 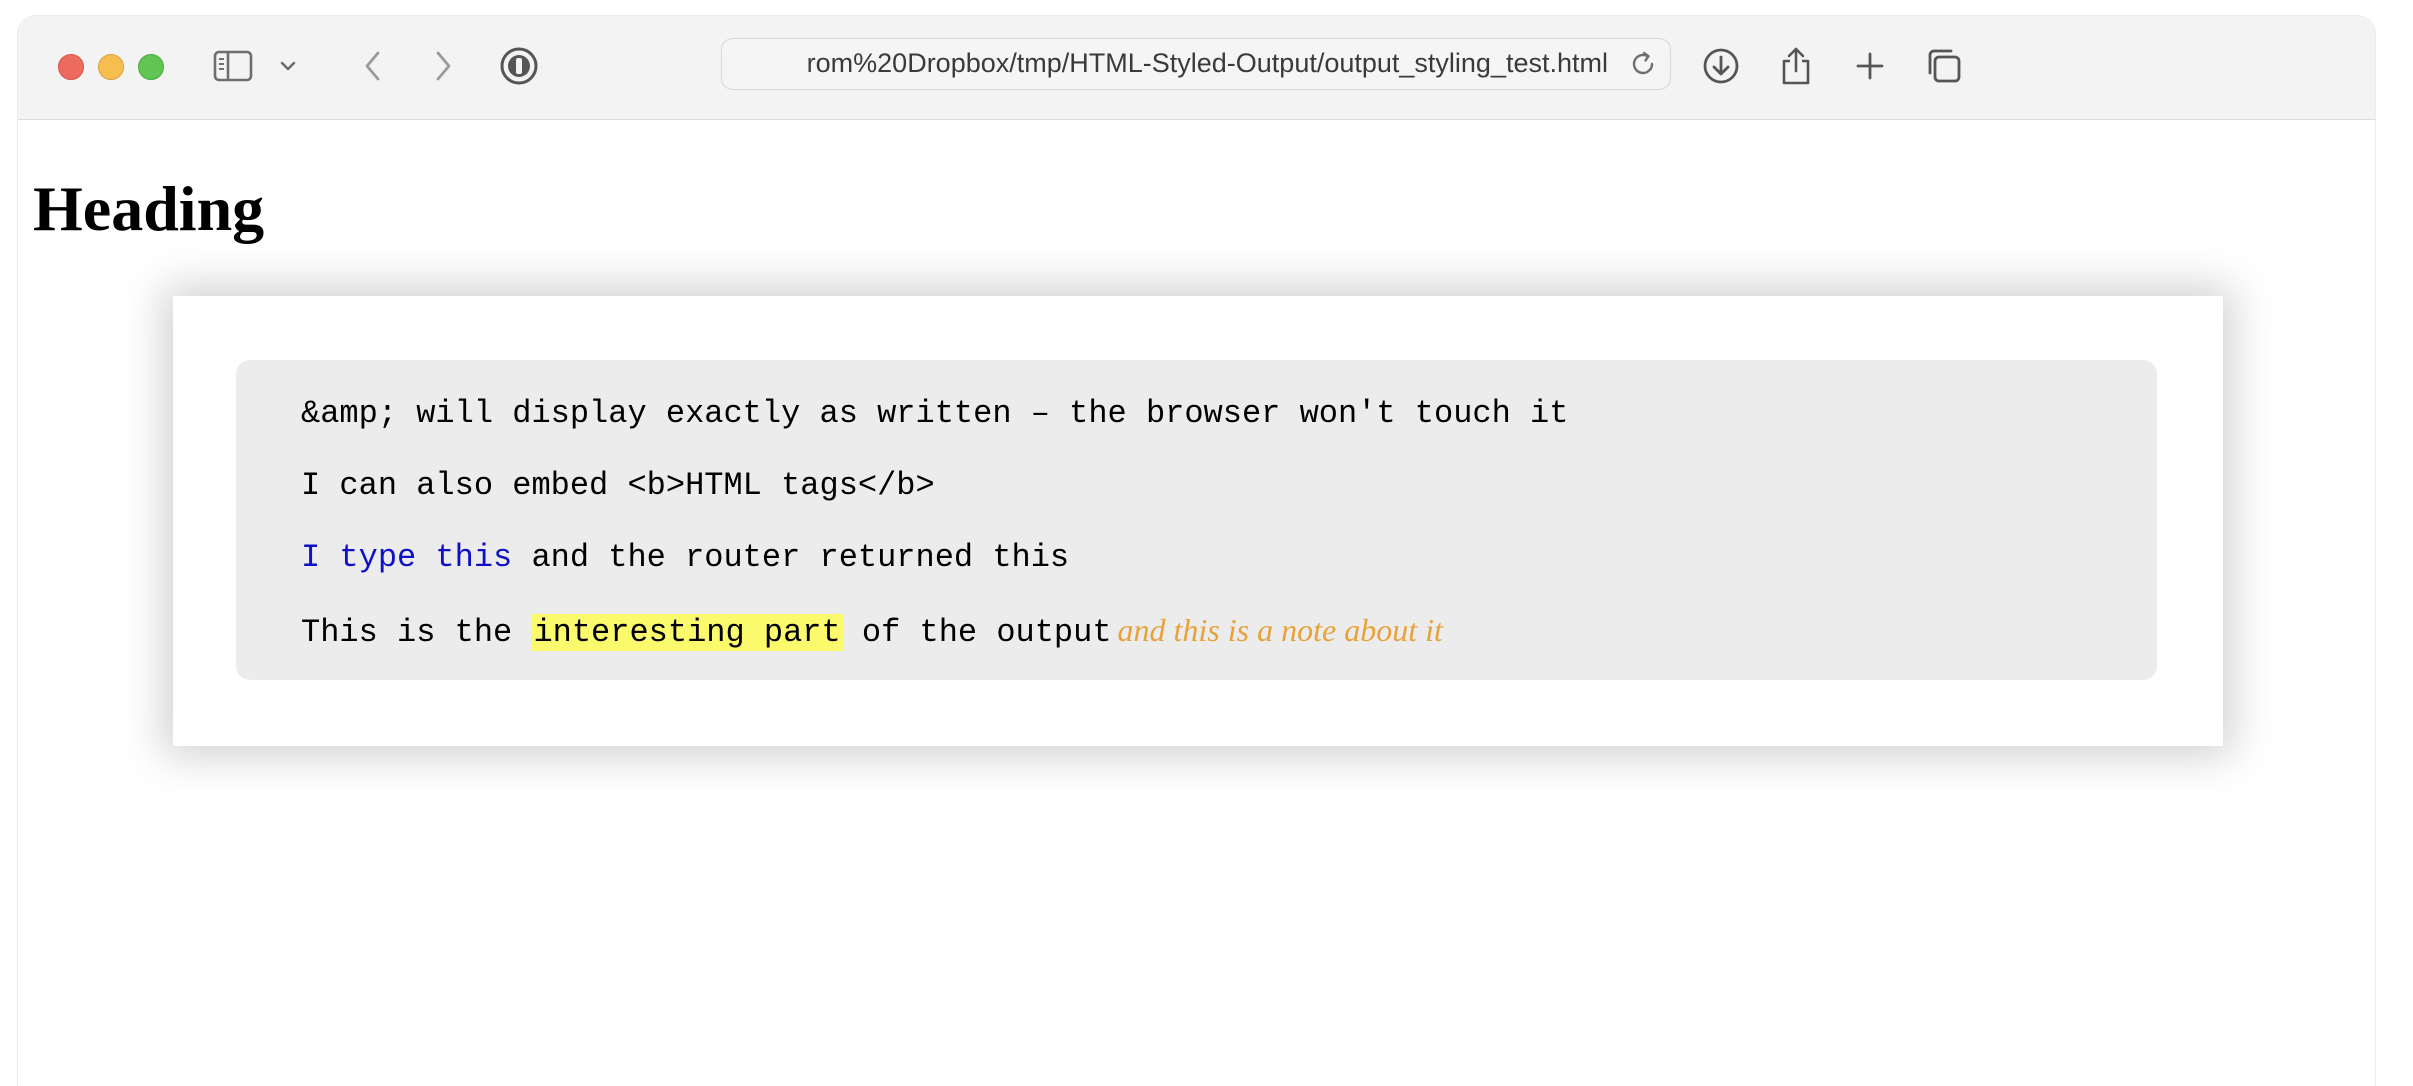 What do you see at coordinates (1796, 66) in the screenshot?
I see `share-icon` at bounding box center [1796, 66].